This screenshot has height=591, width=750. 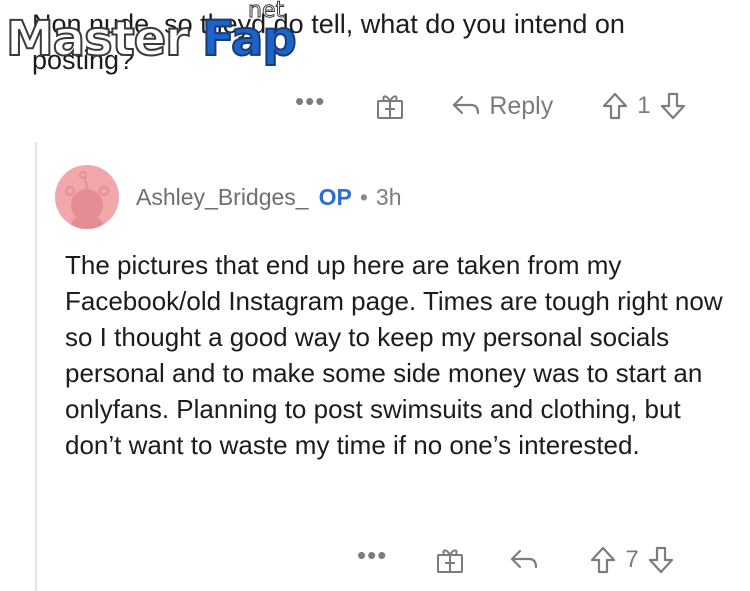 What do you see at coordinates (36, 366) in the screenshot?
I see `thread-line` at bounding box center [36, 366].